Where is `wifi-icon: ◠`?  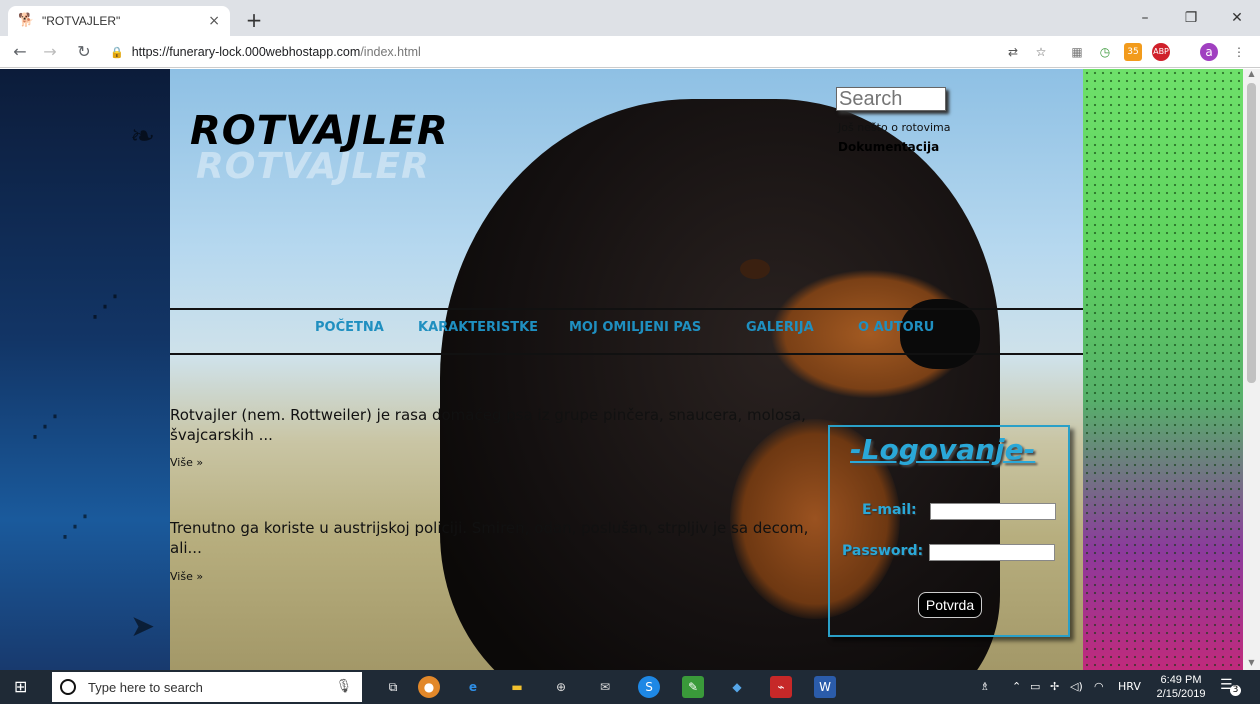 wifi-icon: ◠ is located at coordinates (1099, 687).